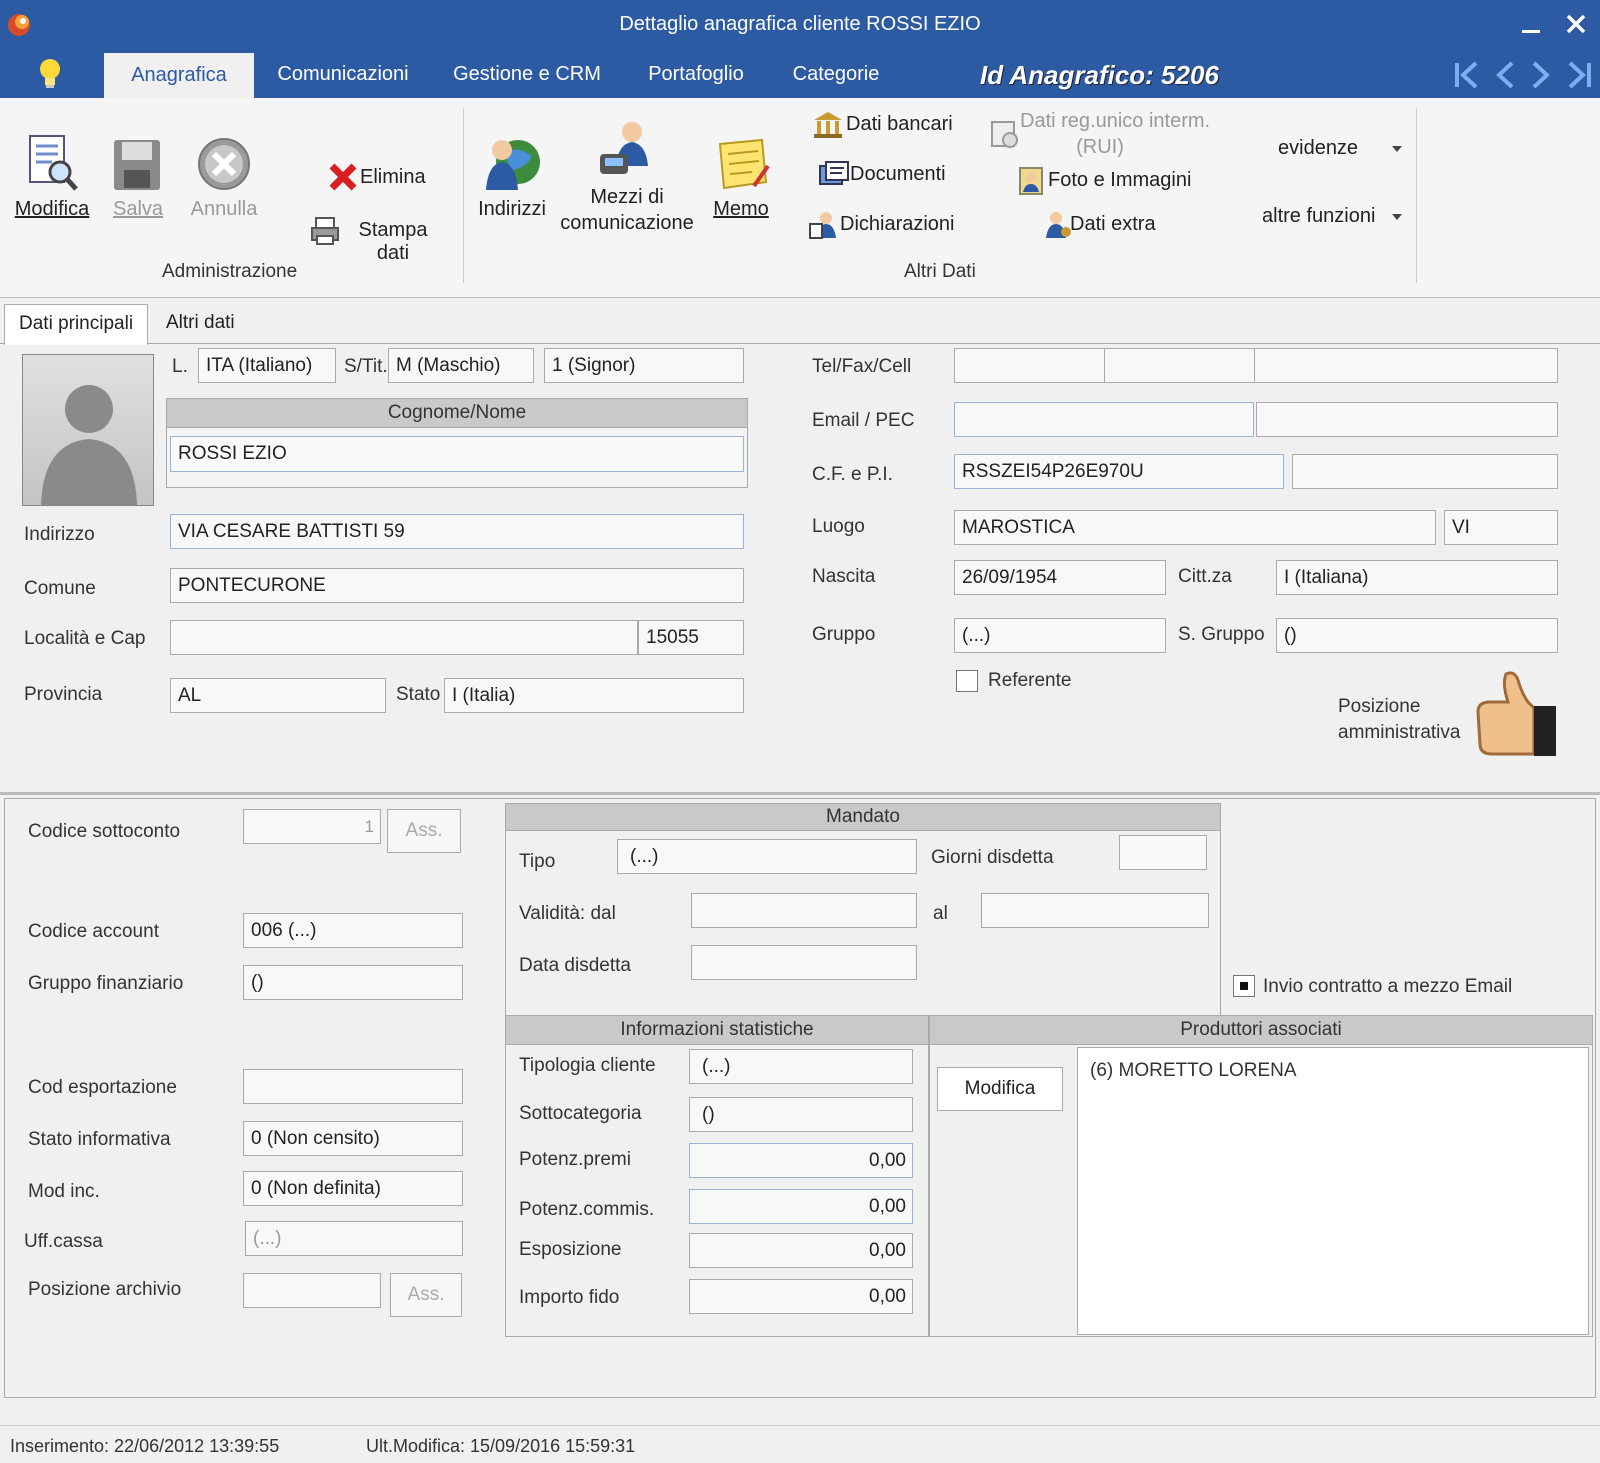  I want to click on cognome-nome-field: ROSSI EZIO, so click(457, 454).